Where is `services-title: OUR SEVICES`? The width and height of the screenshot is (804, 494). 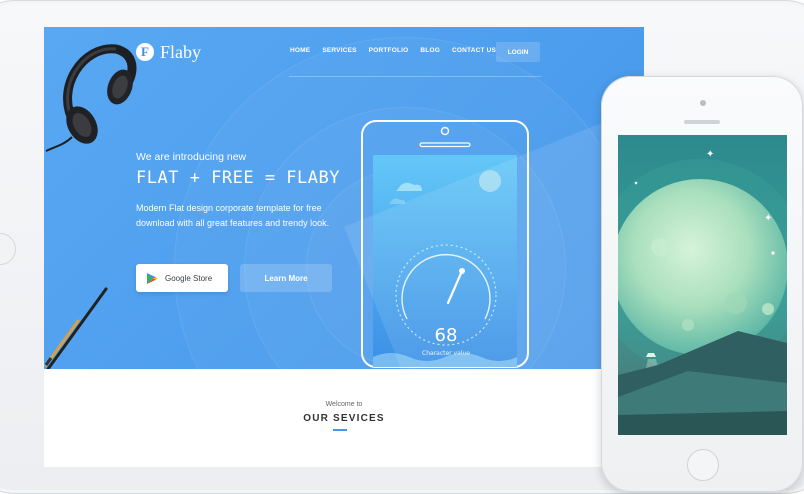 services-title: OUR SEVICES is located at coordinates (344, 418).